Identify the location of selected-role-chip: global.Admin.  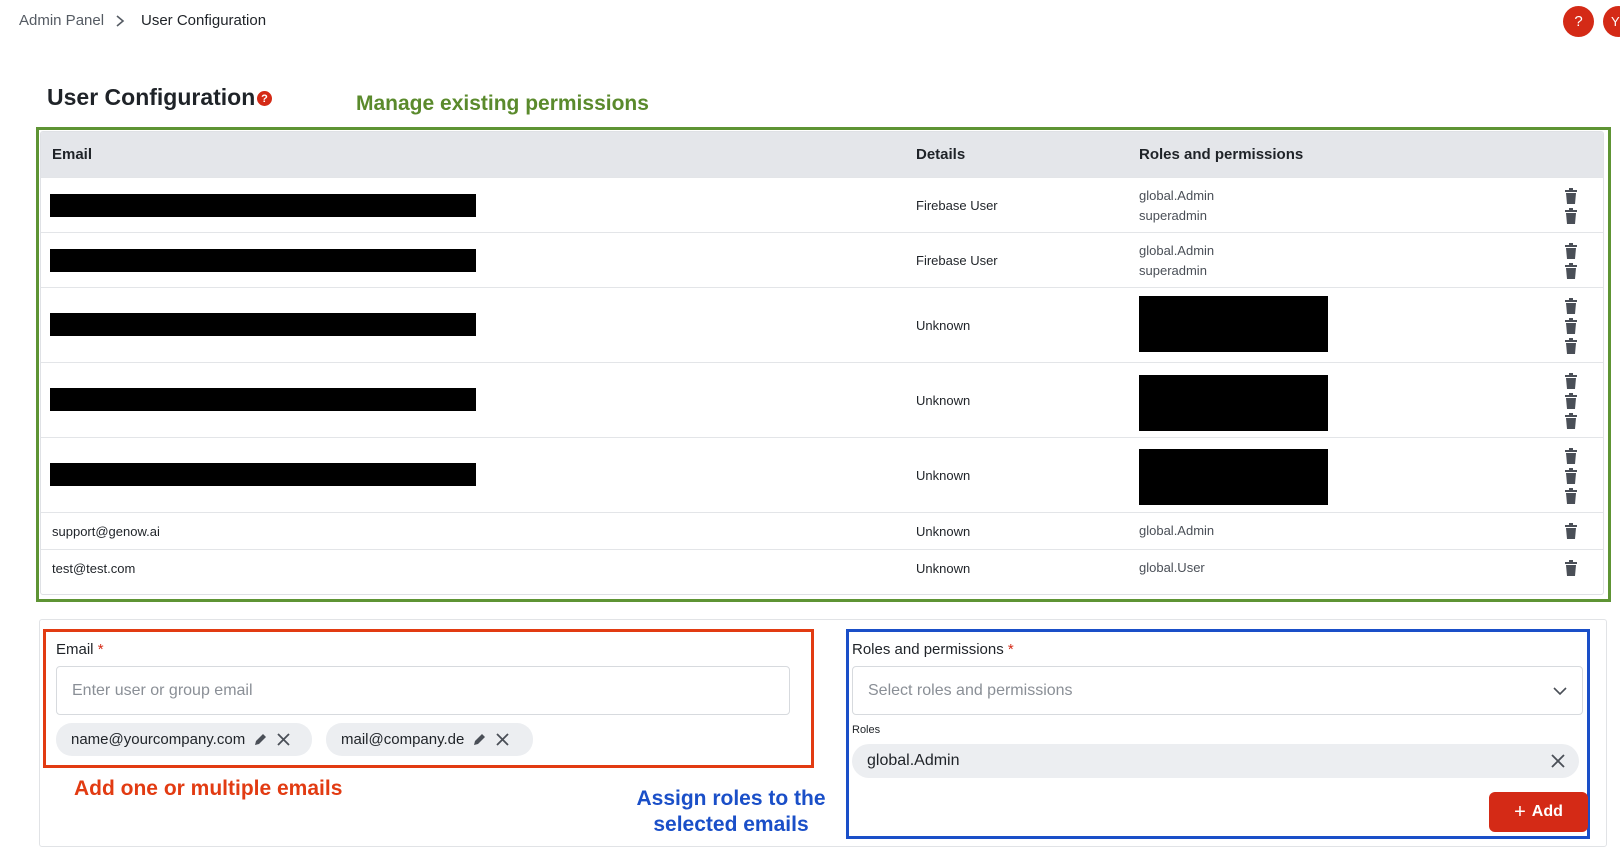
(1215, 761).